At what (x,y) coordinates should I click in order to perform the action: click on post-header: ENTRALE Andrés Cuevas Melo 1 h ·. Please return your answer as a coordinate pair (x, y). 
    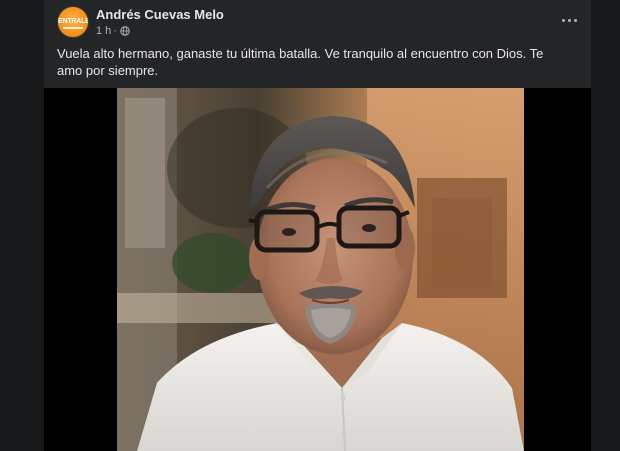
    Looking at the image, I should click on (317, 20).